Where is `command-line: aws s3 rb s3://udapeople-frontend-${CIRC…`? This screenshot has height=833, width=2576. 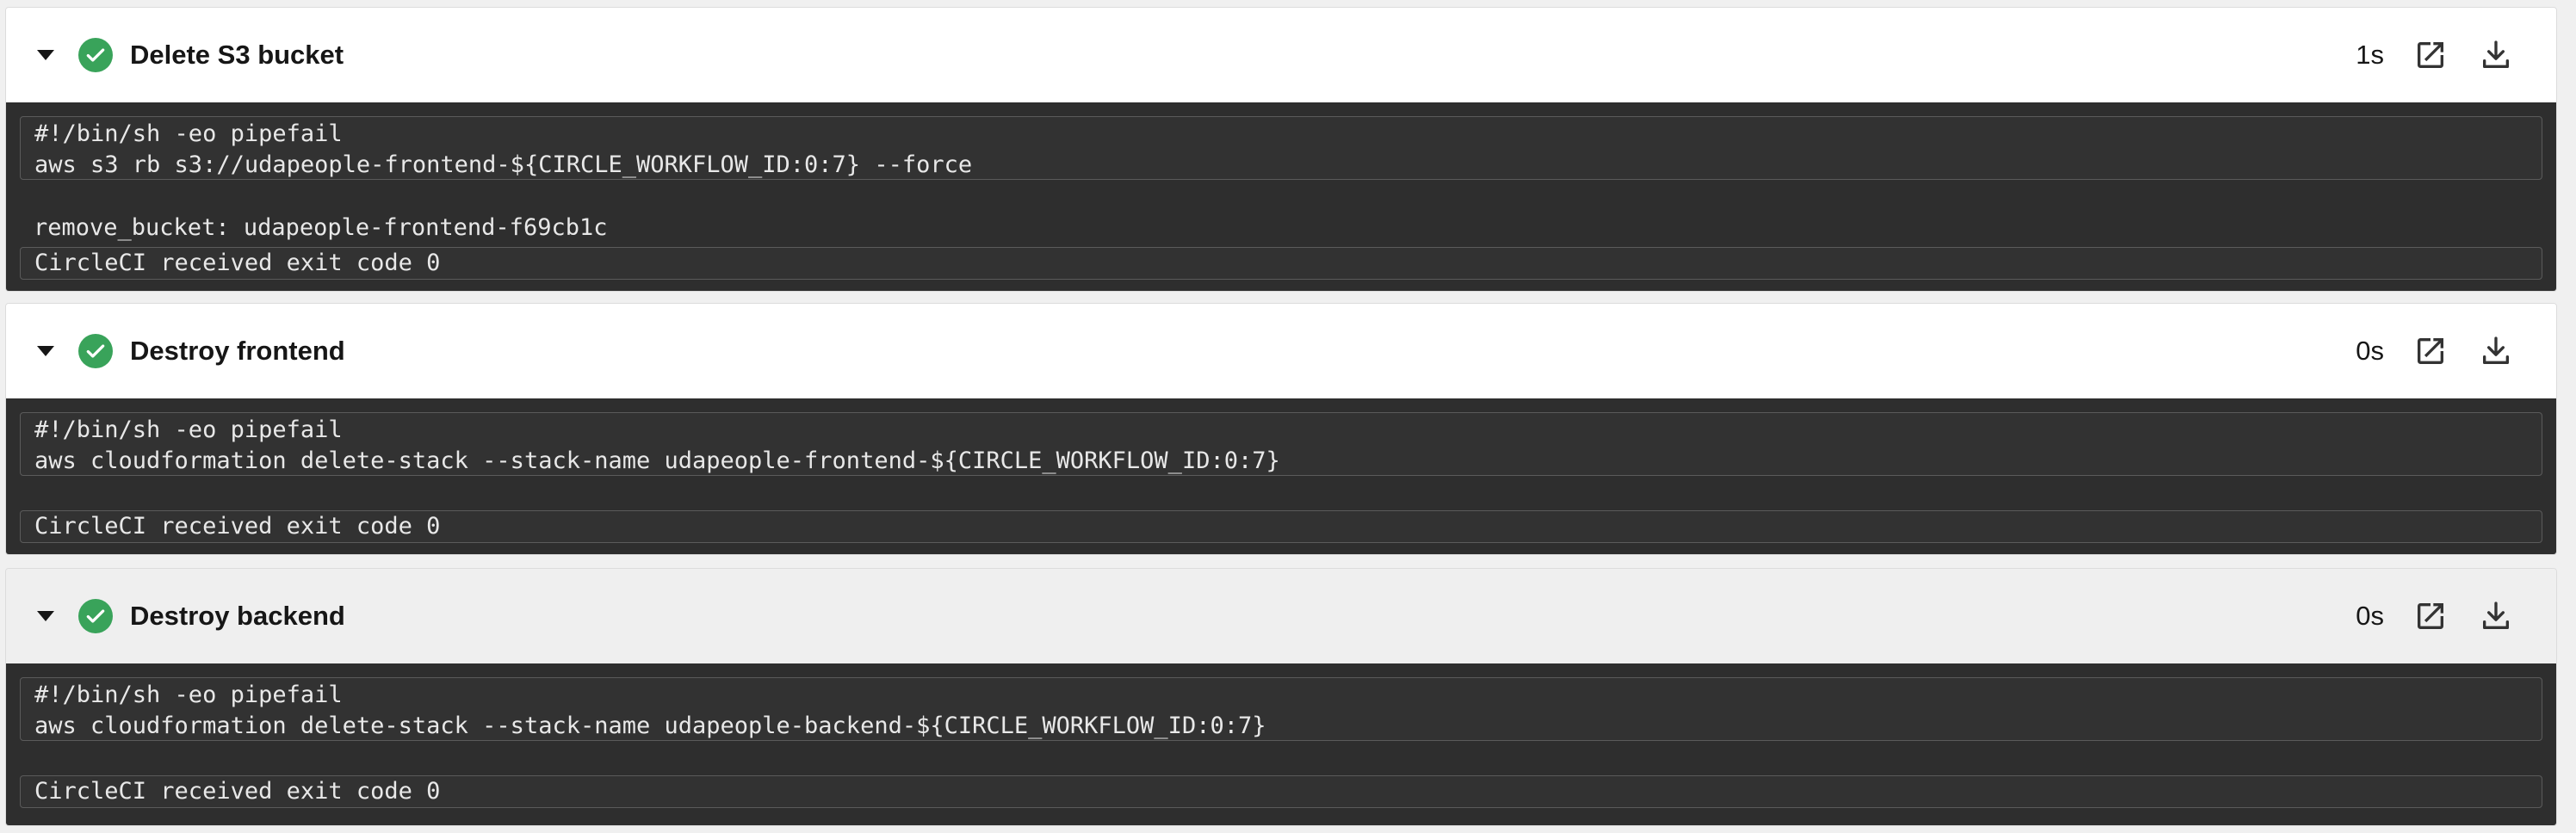
command-line: aws s3 rb s3://udapeople-frontend-${CIRC… is located at coordinates (503, 164).